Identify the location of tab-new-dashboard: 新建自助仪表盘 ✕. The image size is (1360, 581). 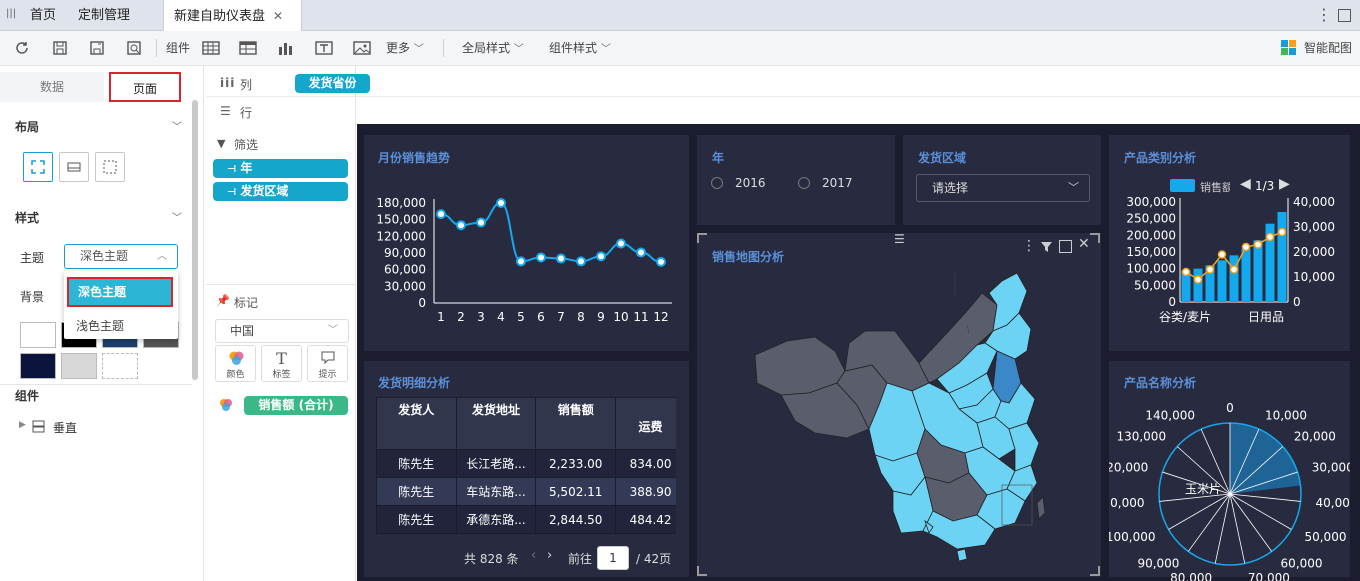
(232, 15).